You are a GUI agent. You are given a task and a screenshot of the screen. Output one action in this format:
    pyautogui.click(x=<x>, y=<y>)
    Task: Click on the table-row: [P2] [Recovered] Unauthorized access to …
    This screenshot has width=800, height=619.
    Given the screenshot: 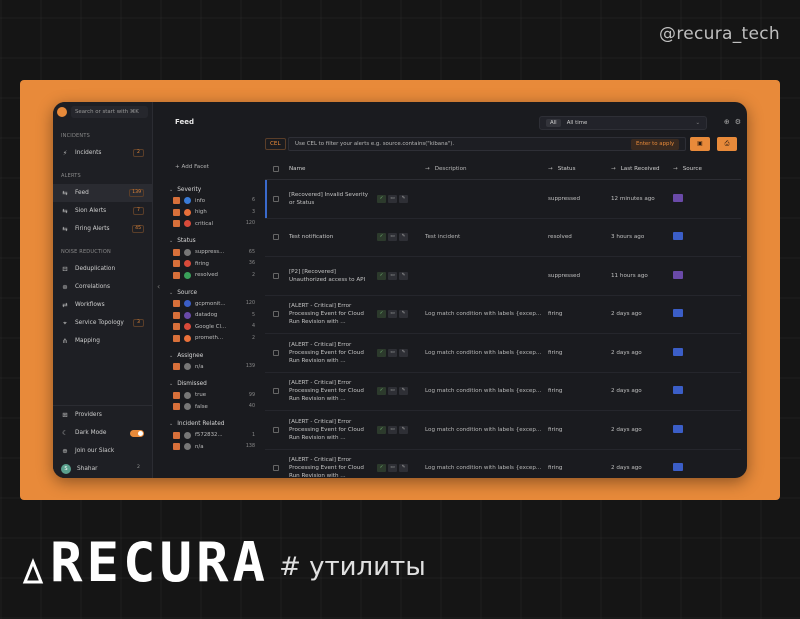 What is the action you would take?
    pyautogui.click(x=503, y=276)
    